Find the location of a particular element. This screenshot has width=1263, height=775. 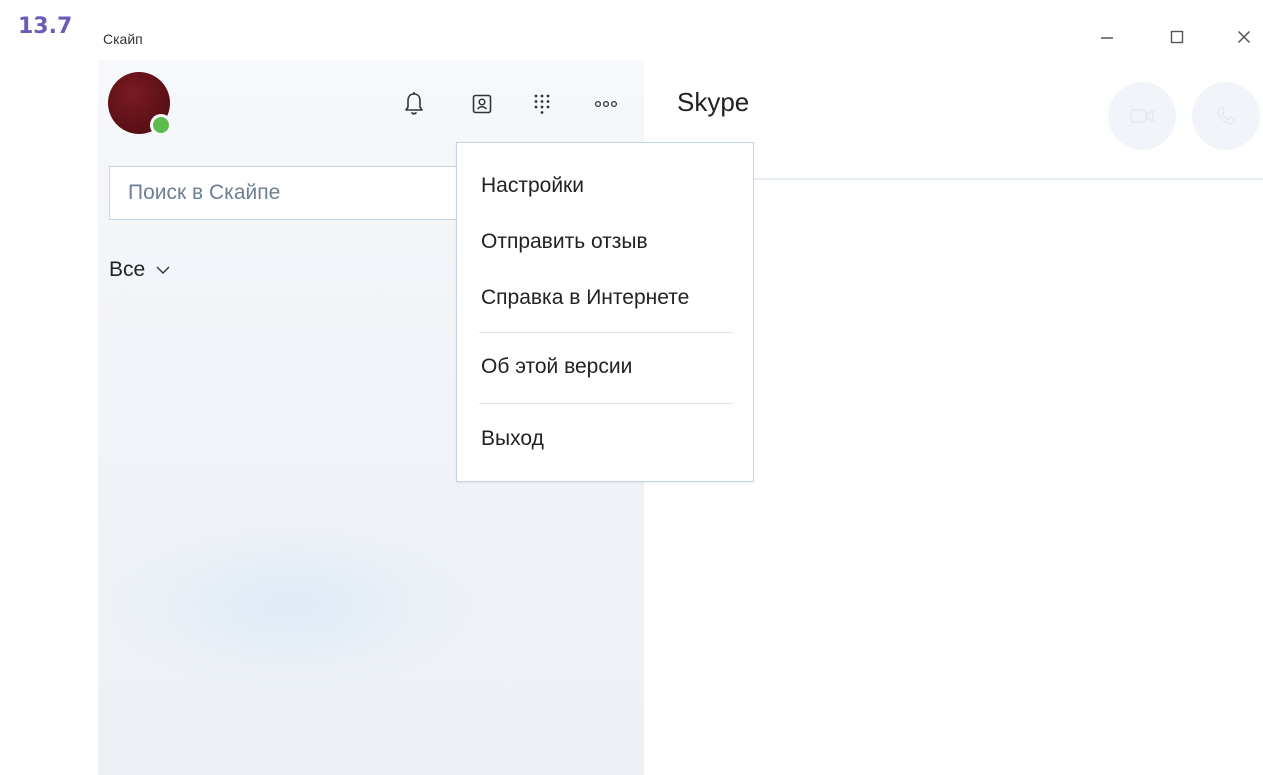

phone-icon is located at coordinates (1226, 116).